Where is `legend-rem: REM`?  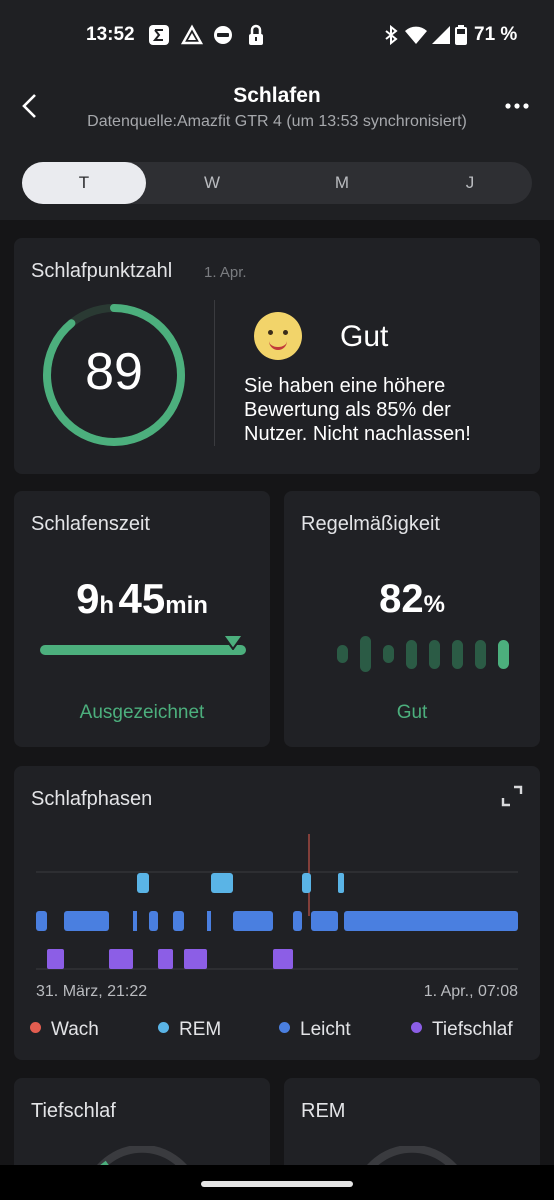
legend-rem: REM is located at coordinates (189, 1030).